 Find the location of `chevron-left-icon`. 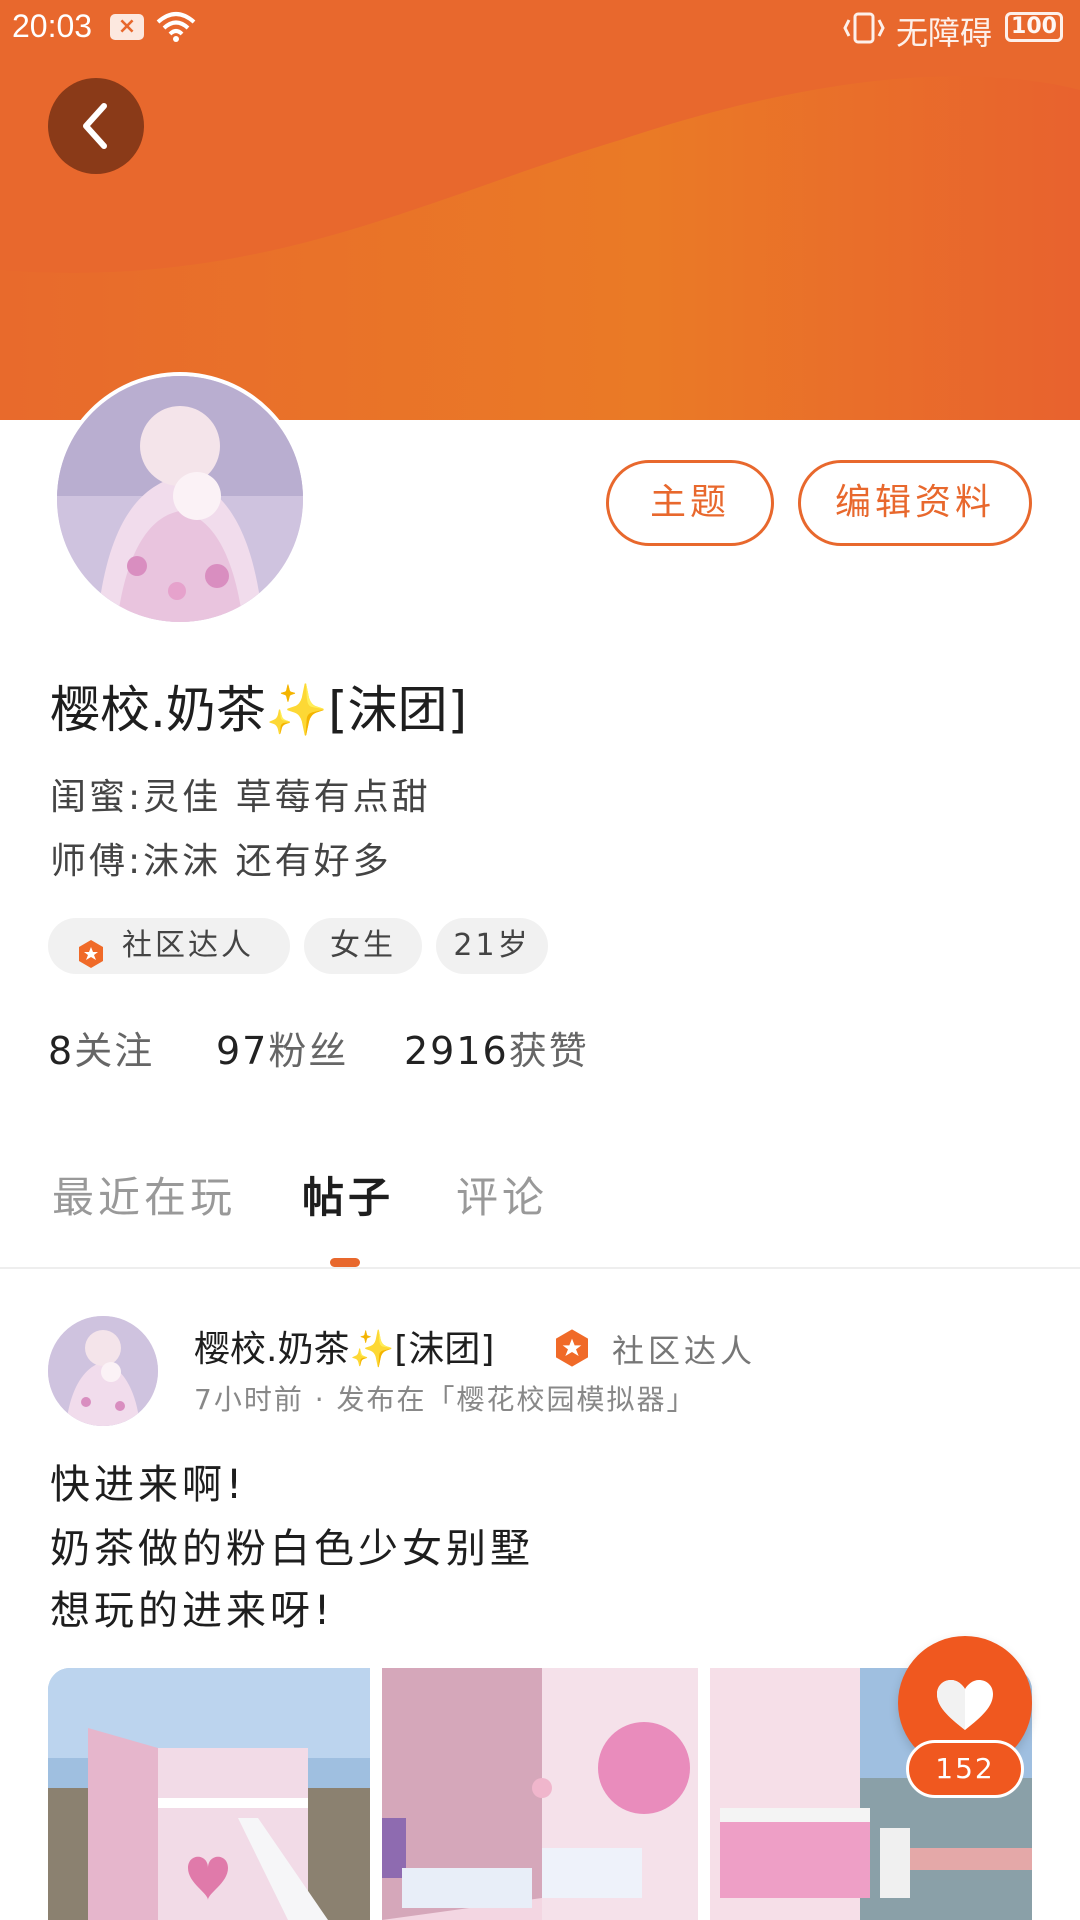

chevron-left-icon is located at coordinates (95, 126).